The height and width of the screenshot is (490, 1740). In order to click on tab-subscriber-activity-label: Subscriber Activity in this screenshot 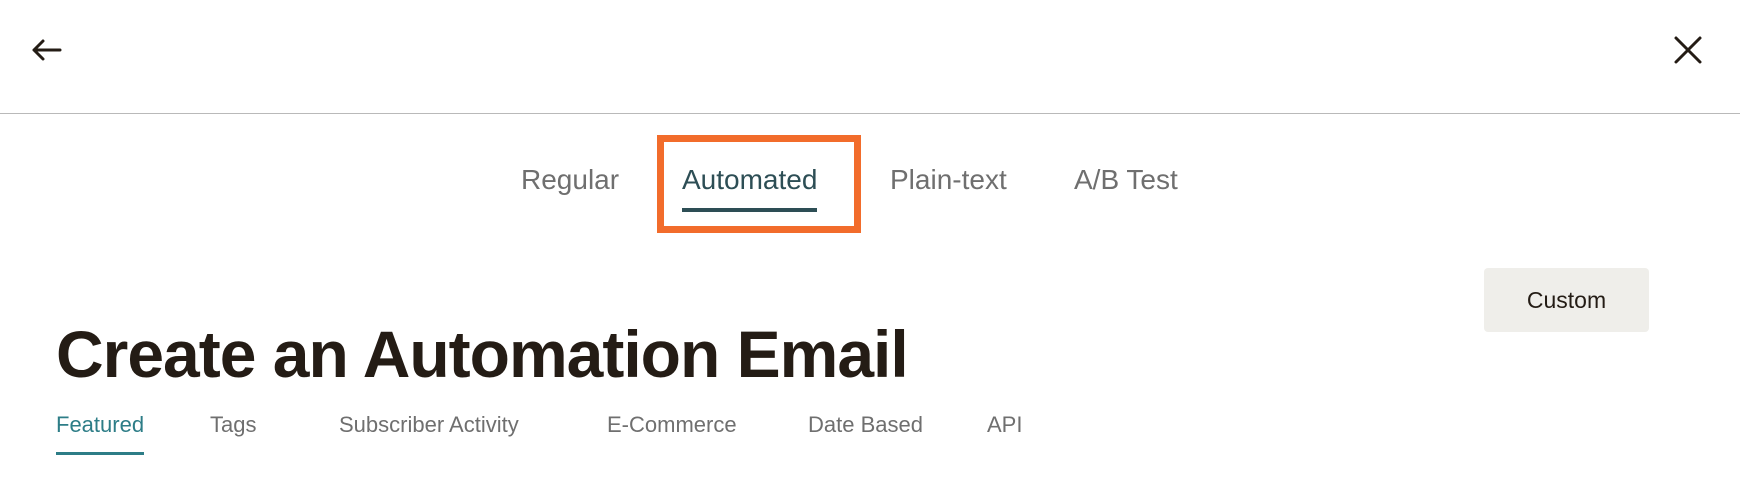, I will do `click(429, 424)`.